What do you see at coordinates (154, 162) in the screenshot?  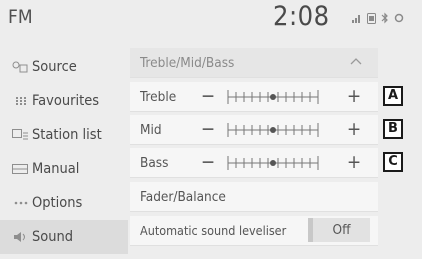 I see `tone-label: Bass` at bounding box center [154, 162].